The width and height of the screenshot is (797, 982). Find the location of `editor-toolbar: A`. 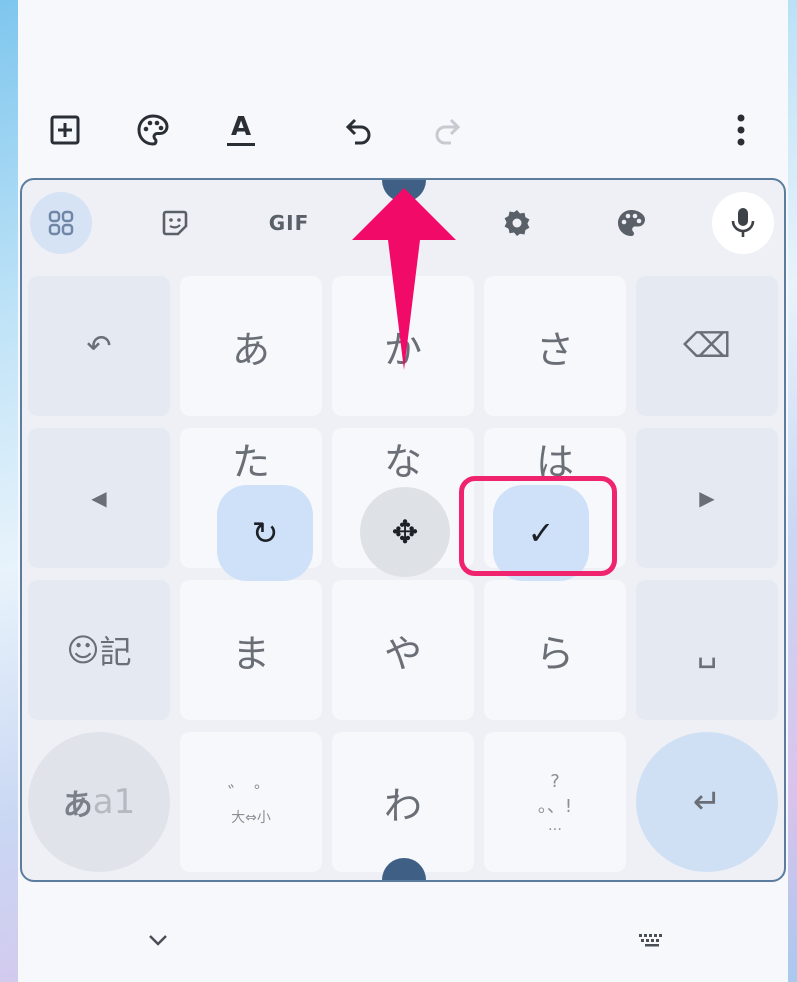

editor-toolbar: A is located at coordinates (403, 132).